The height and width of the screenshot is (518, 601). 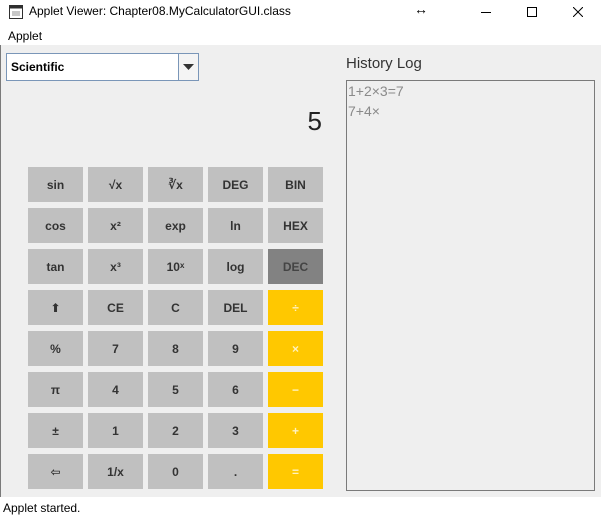 What do you see at coordinates (55, 225) in the screenshot?
I see `cos-button: cos` at bounding box center [55, 225].